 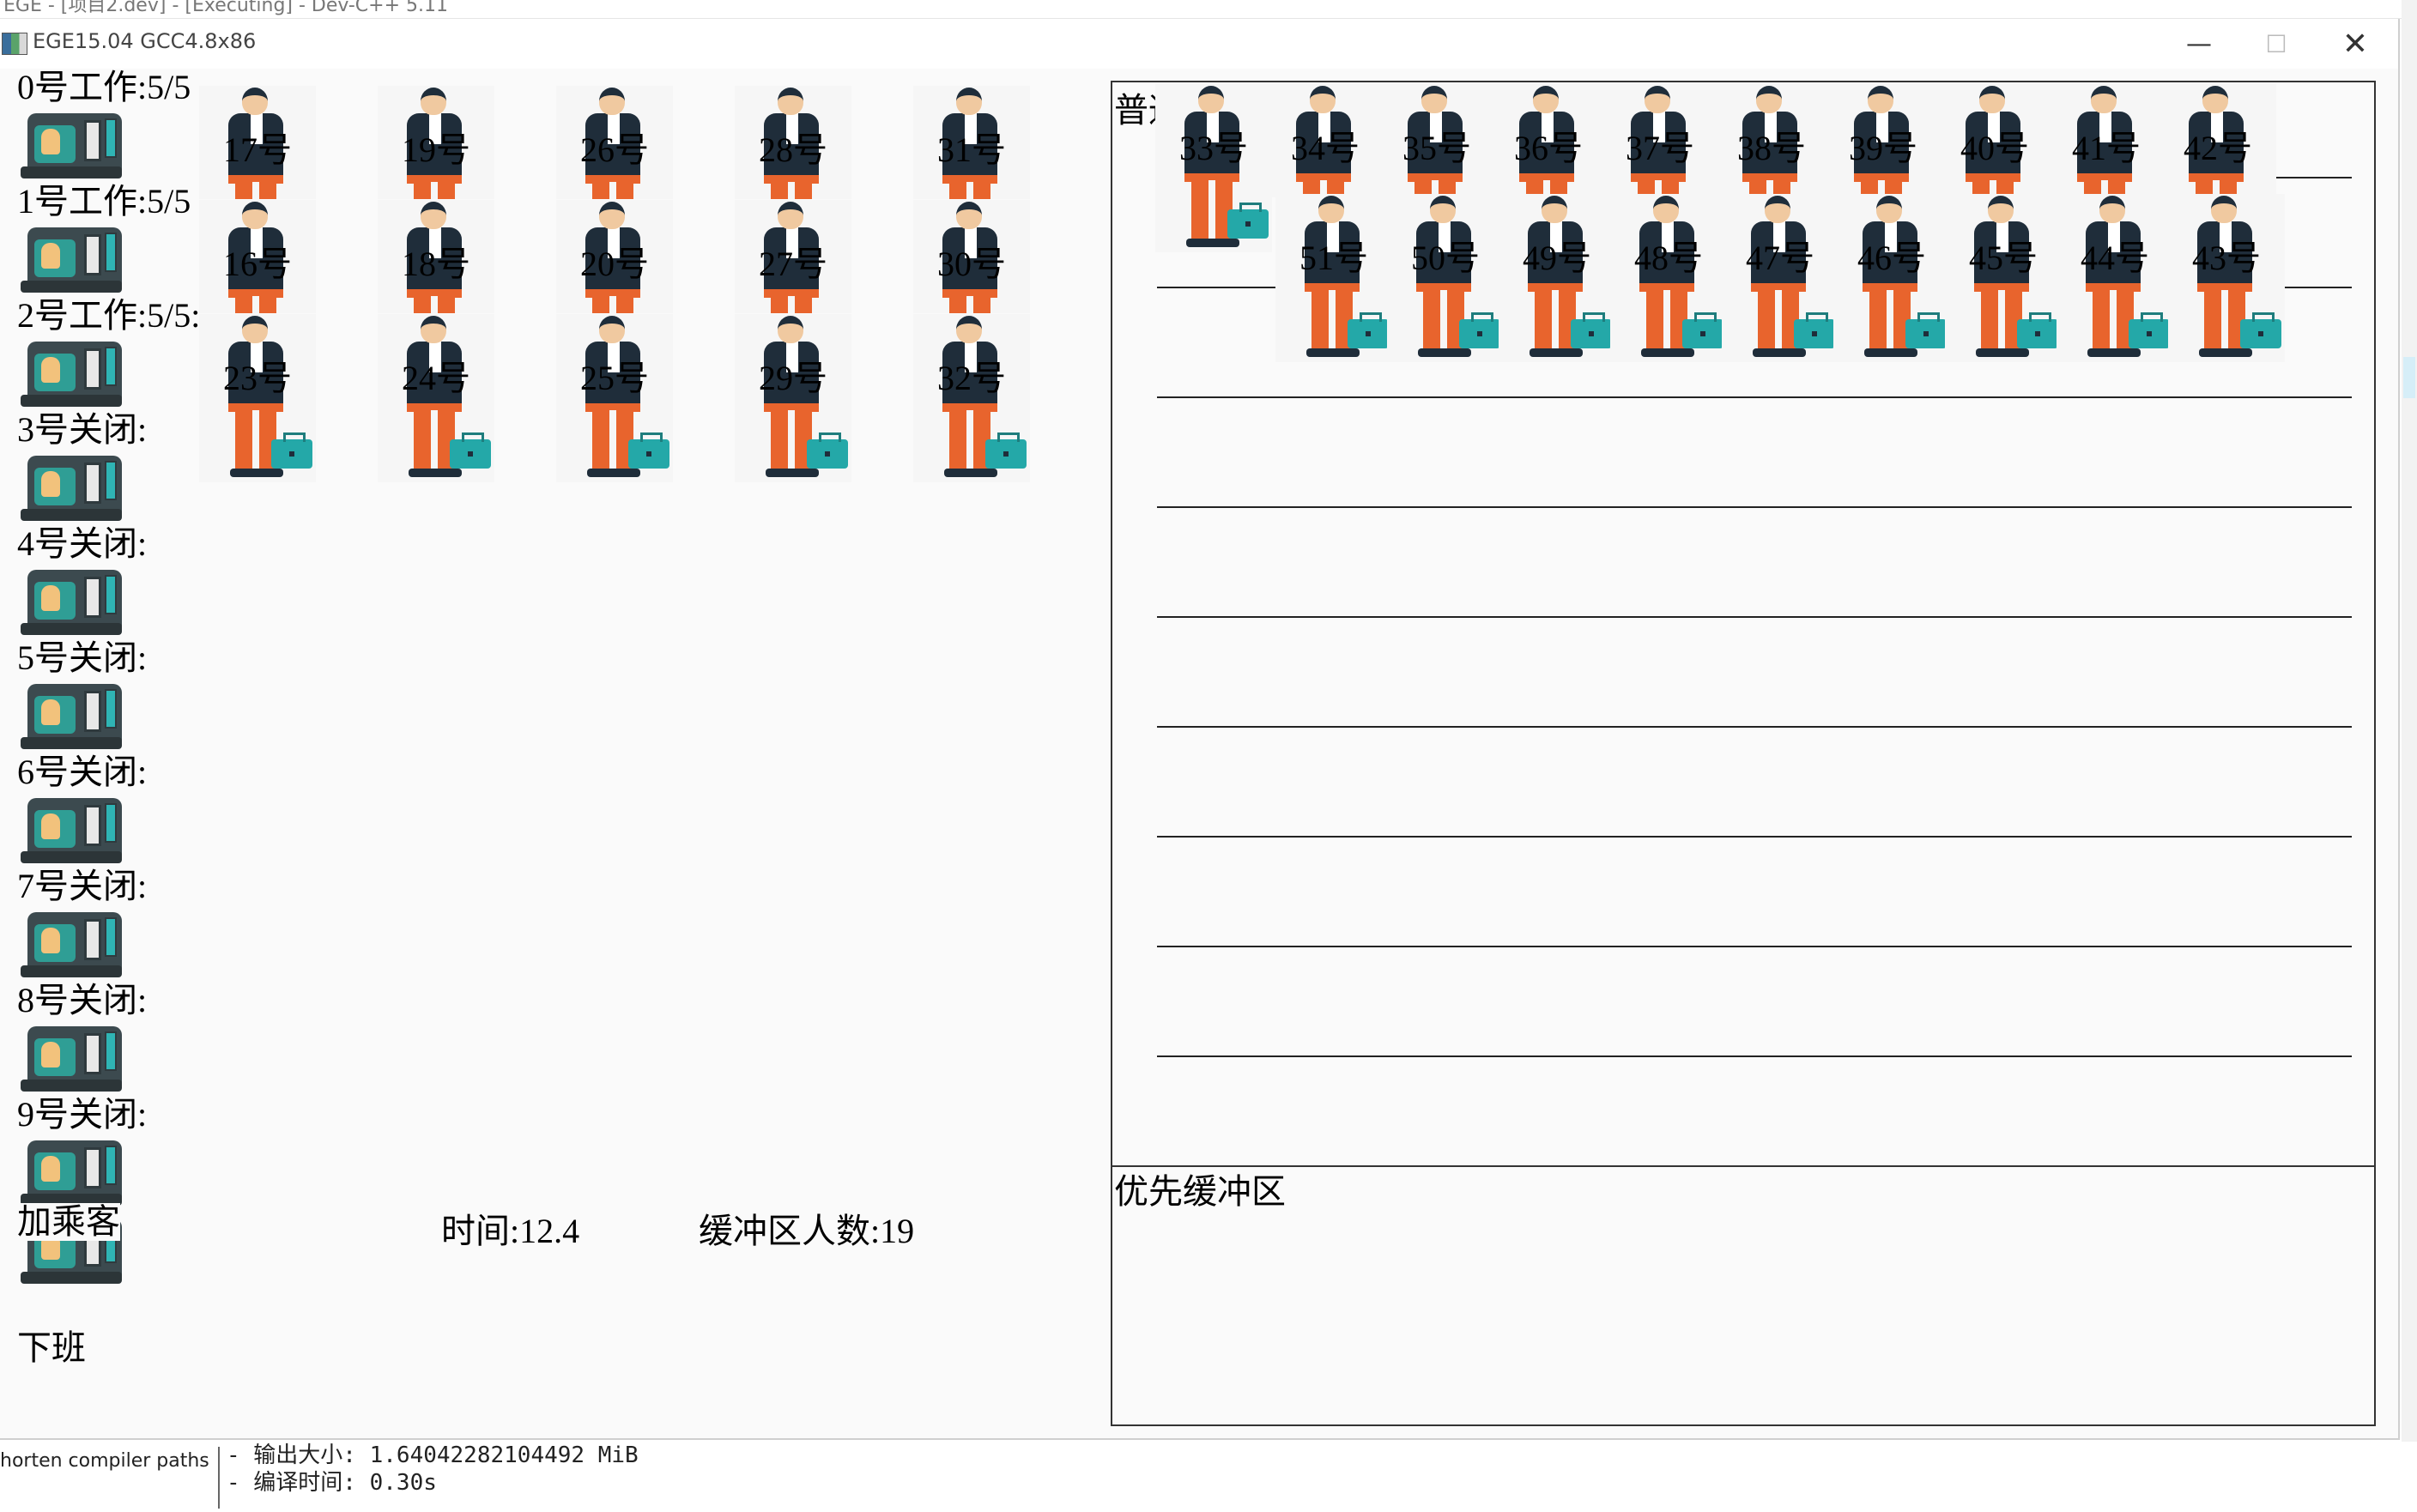 I want to click on scrollbar-thumb, so click(x=2409, y=377).